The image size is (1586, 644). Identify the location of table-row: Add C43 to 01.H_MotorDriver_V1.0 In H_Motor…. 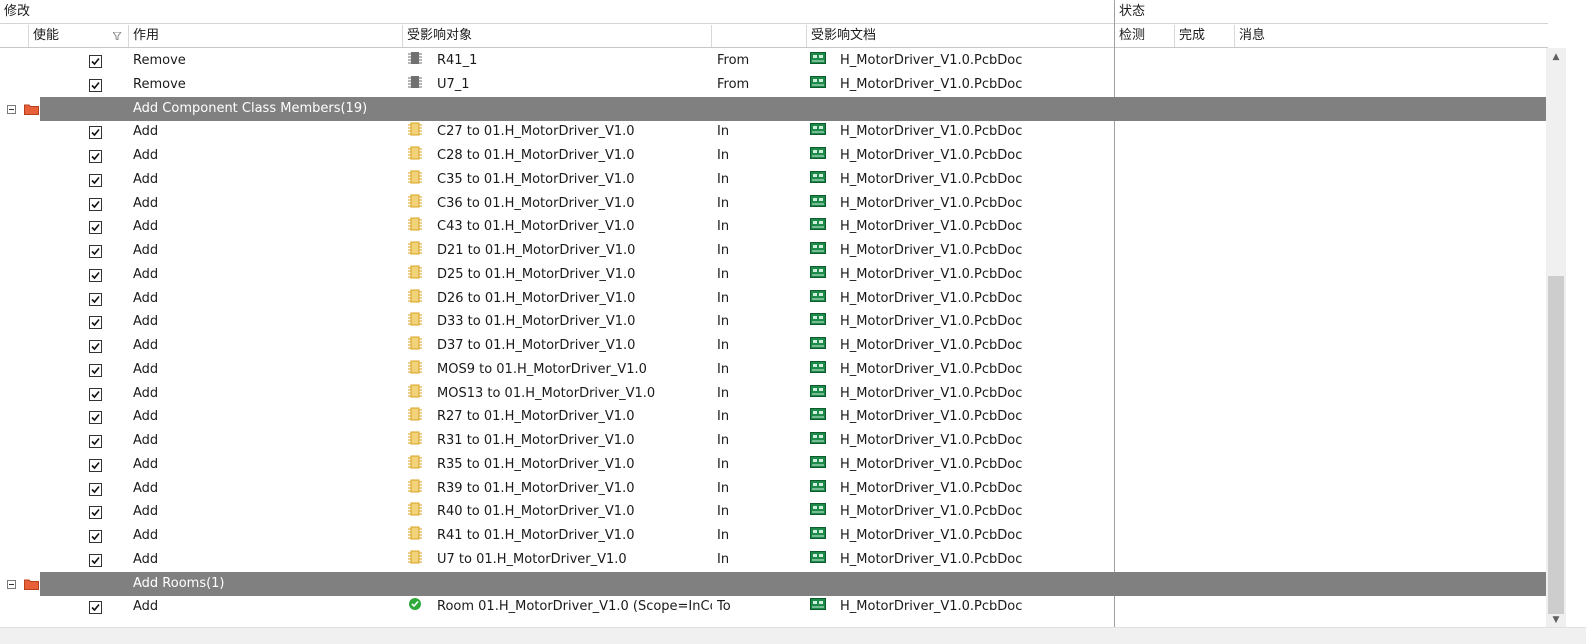
(557, 227).